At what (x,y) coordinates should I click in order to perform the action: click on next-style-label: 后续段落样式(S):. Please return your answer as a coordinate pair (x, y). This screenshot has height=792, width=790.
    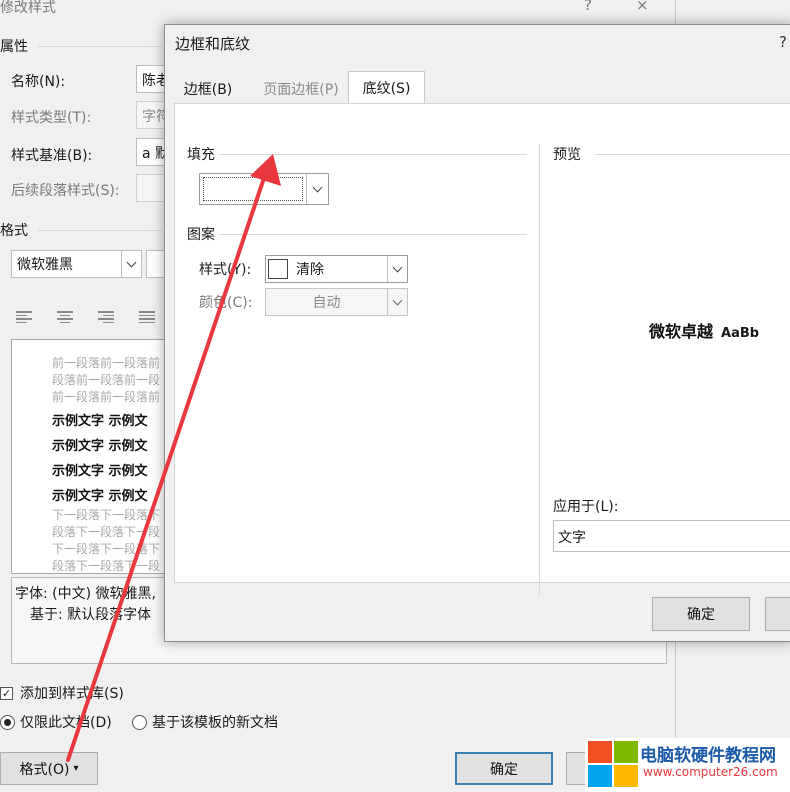
    Looking at the image, I should click on (65, 191).